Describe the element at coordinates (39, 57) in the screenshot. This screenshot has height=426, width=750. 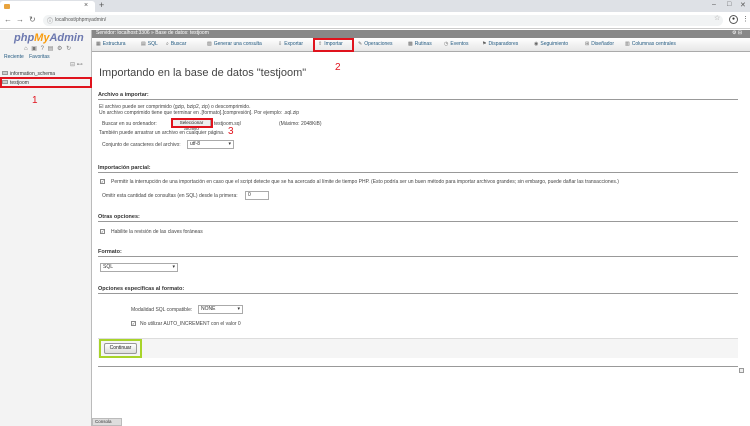
I see `favorites-tab: Favoritas` at that location.